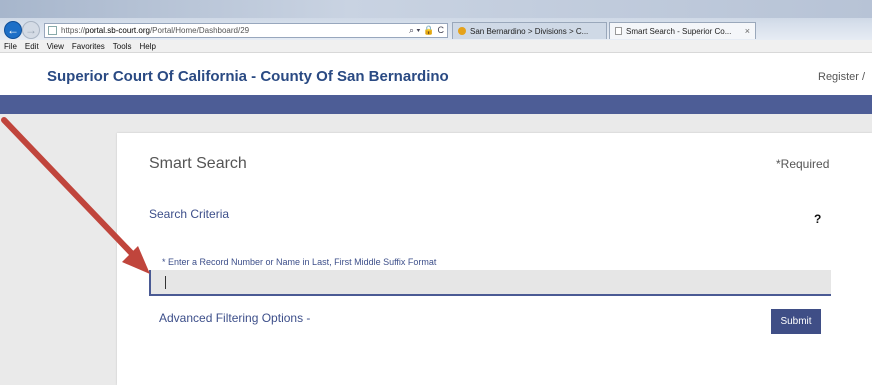 Image resolution: width=872 pixels, height=385 pixels. What do you see at coordinates (10, 46) in the screenshot?
I see `menu-file: File` at bounding box center [10, 46].